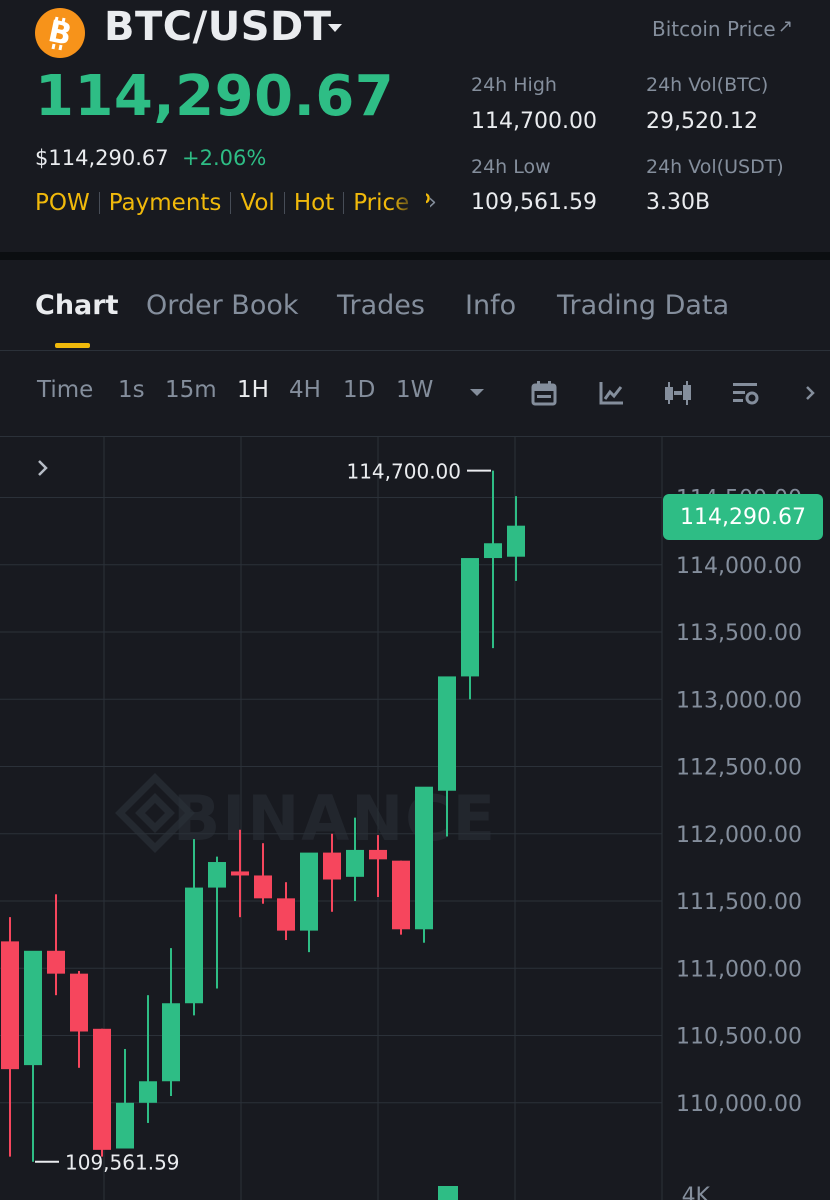 The height and width of the screenshot is (1200, 830). What do you see at coordinates (65, 390) in the screenshot?
I see `interval-time: Time` at bounding box center [65, 390].